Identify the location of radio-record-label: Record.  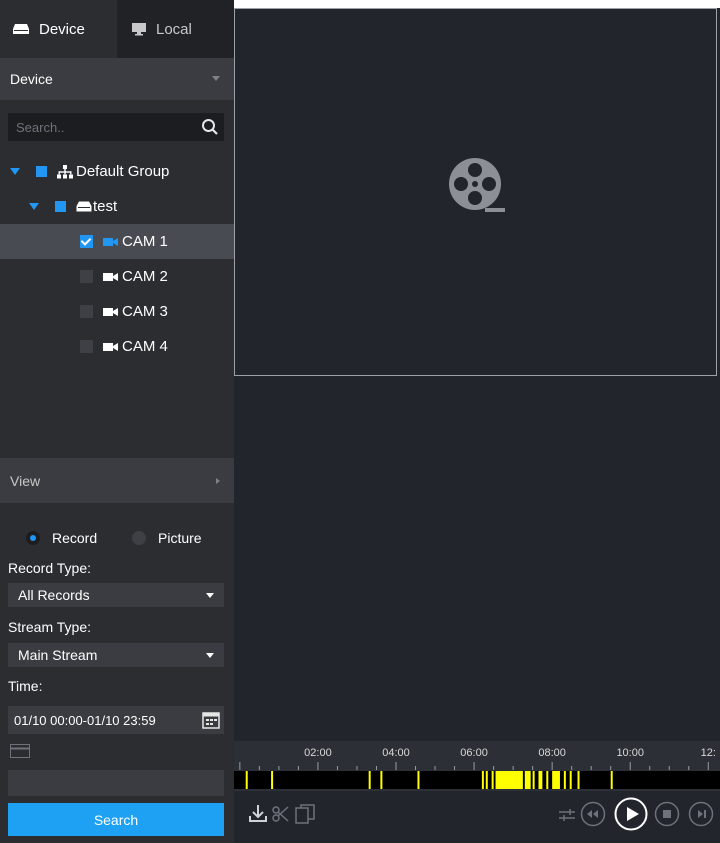
(75, 538).